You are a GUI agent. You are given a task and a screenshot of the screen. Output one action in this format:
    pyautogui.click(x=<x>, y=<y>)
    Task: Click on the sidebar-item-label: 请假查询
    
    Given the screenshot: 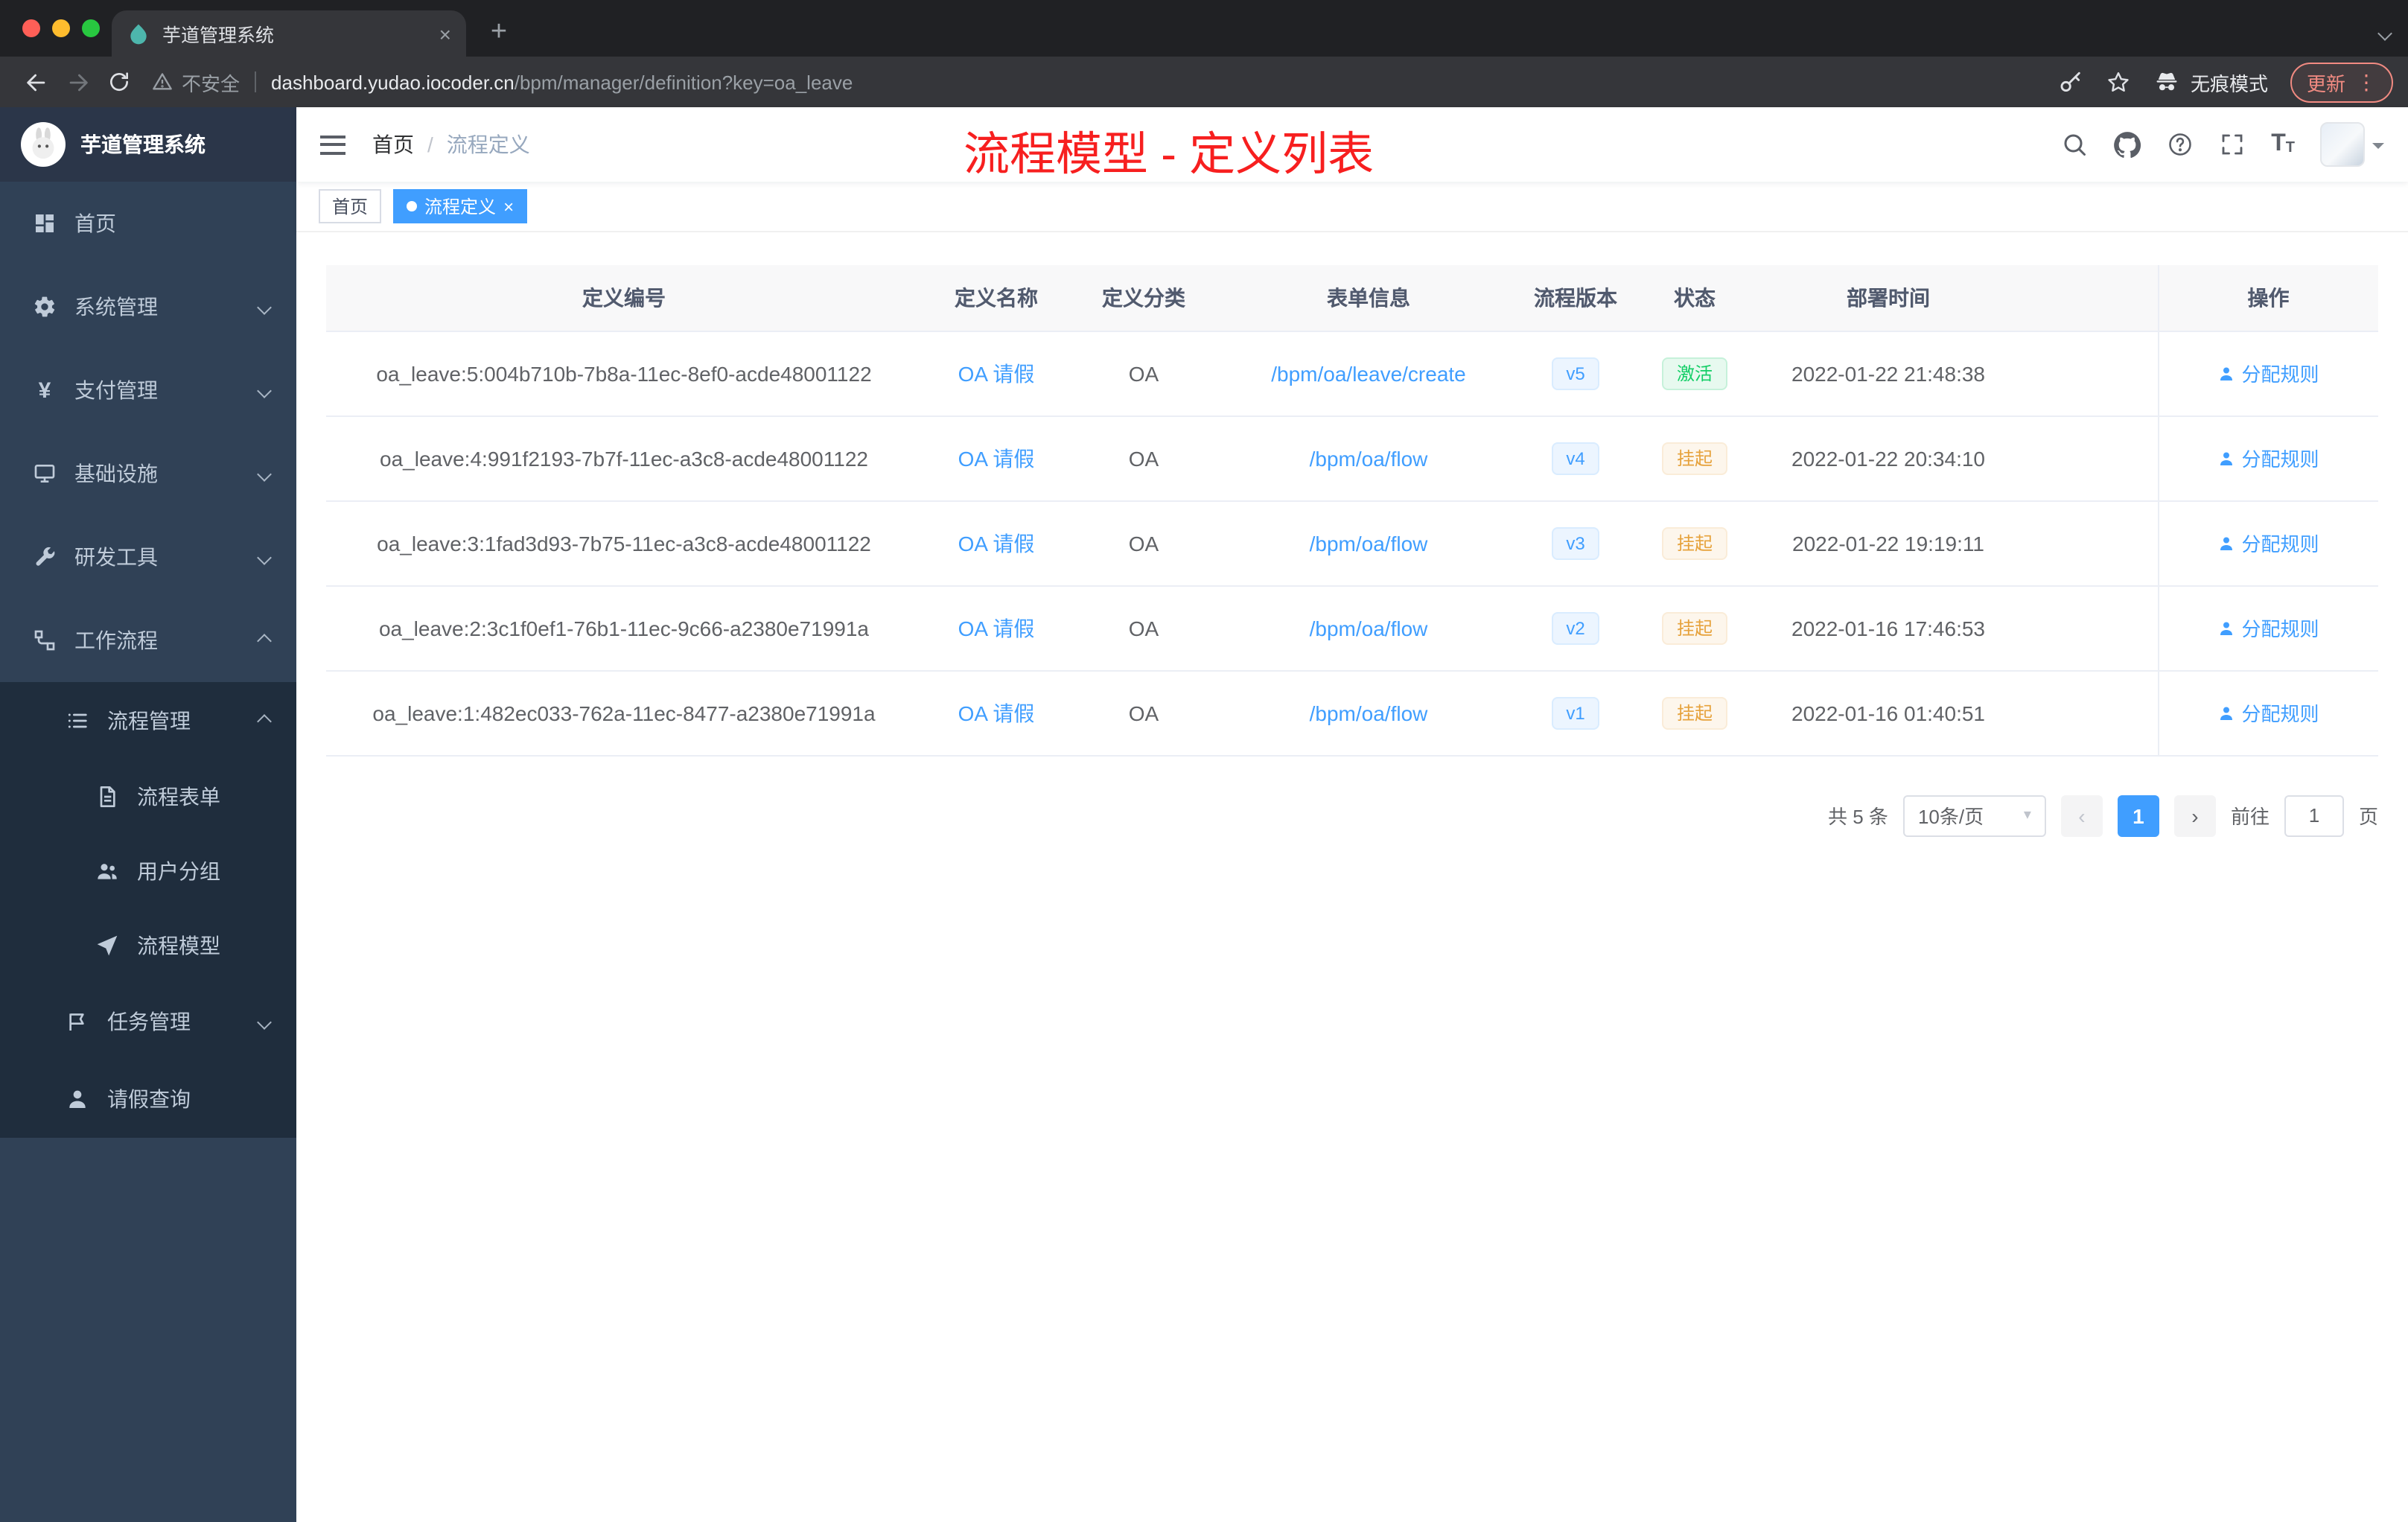 What is the action you would take?
    pyautogui.click(x=149, y=1099)
    